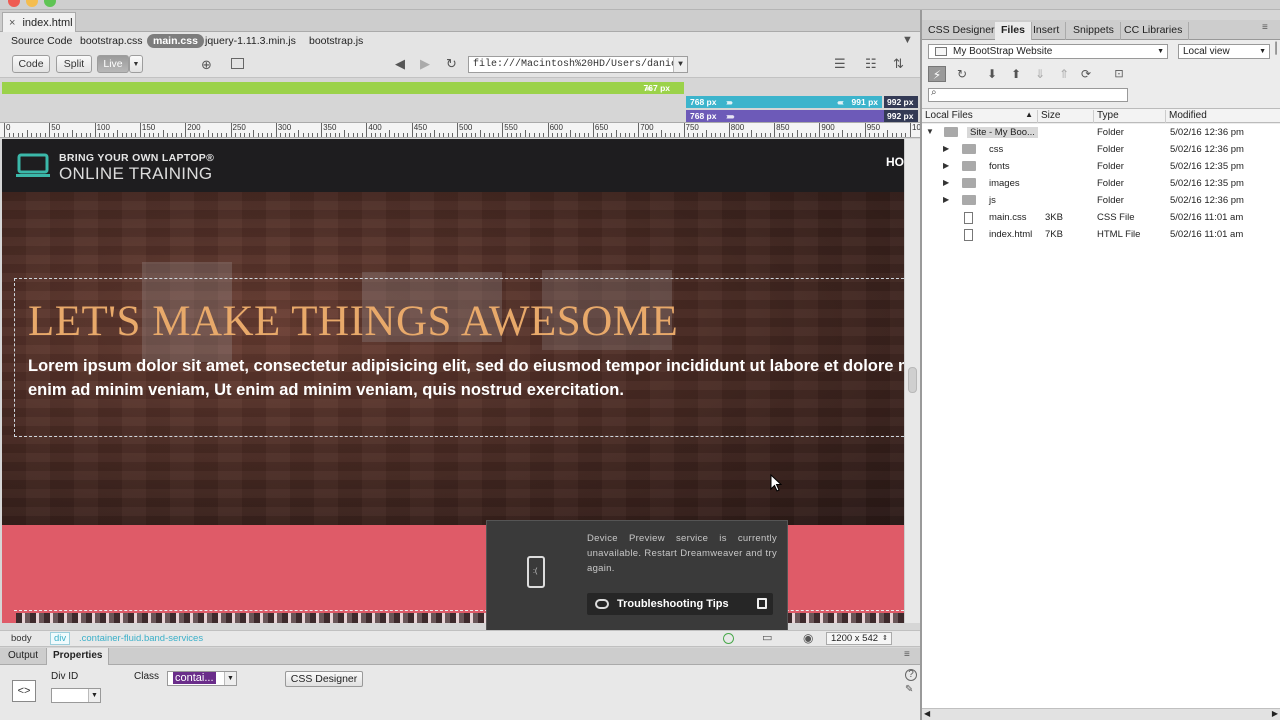  Describe the element at coordinates (113, 64) in the screenshot. I see `live-view-button: Live` at that location.